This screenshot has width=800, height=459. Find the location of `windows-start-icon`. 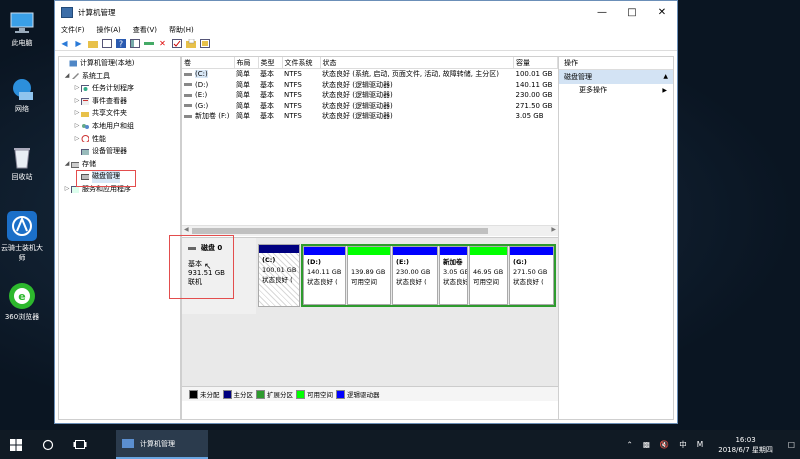

windows-start-icon is located at coordinates (16, 444).